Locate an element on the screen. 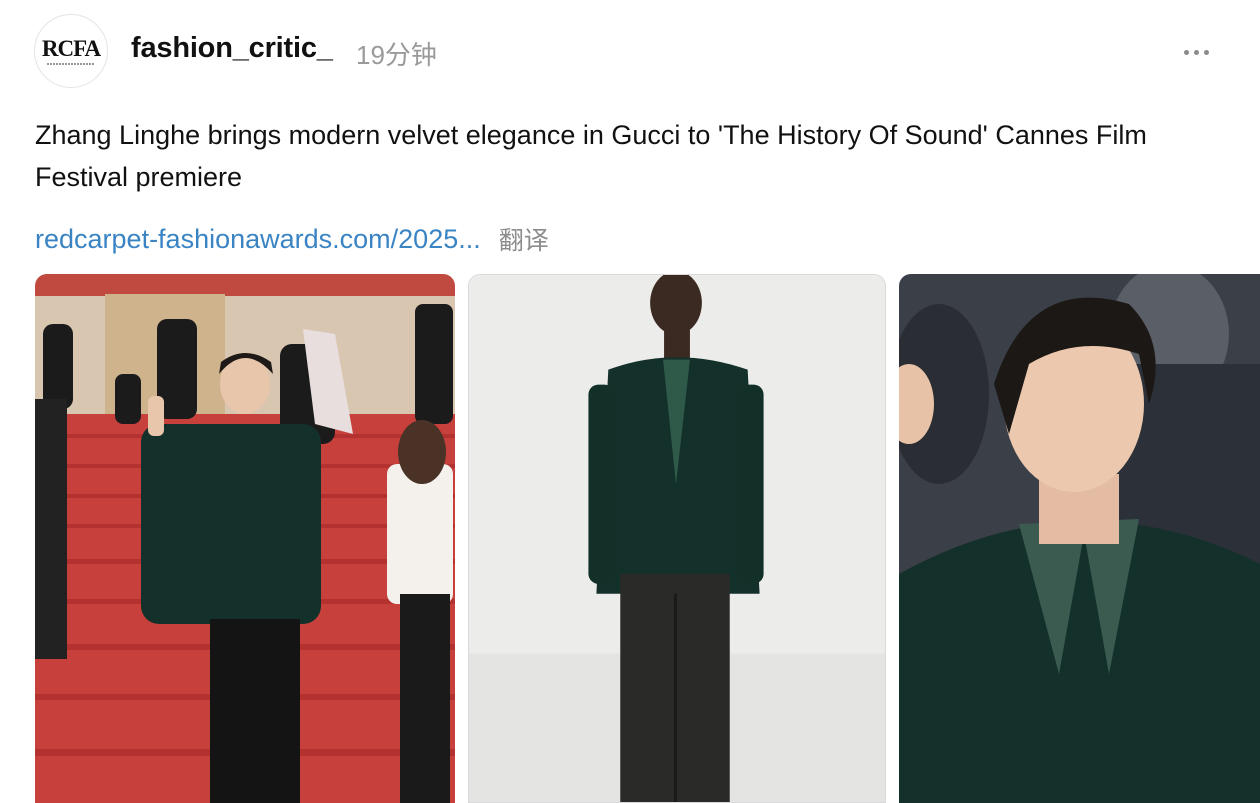 This screenshot has height=803, width=1260. translate-button: 翻译 is located at coordinates (524, 239).